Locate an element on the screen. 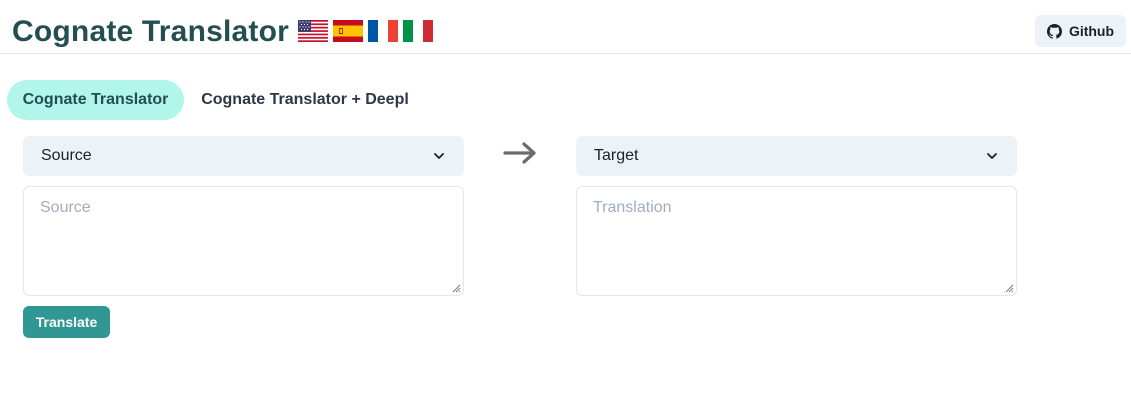 Image resolution: width=1131 pixels, height=410 pixels. source-textarea: Source is located at coordinates (243, 241).